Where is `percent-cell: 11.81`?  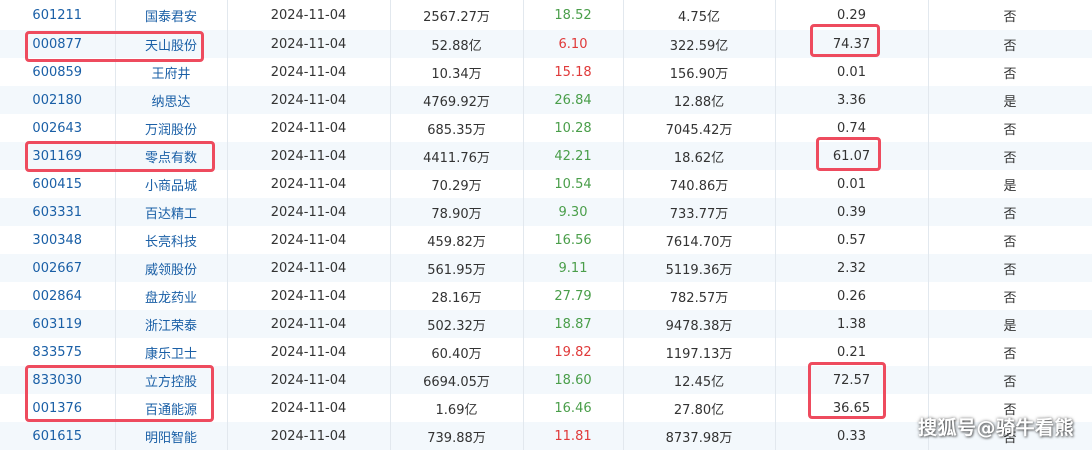 percent-cell: 11.81 is located at coordinates (573, 436).